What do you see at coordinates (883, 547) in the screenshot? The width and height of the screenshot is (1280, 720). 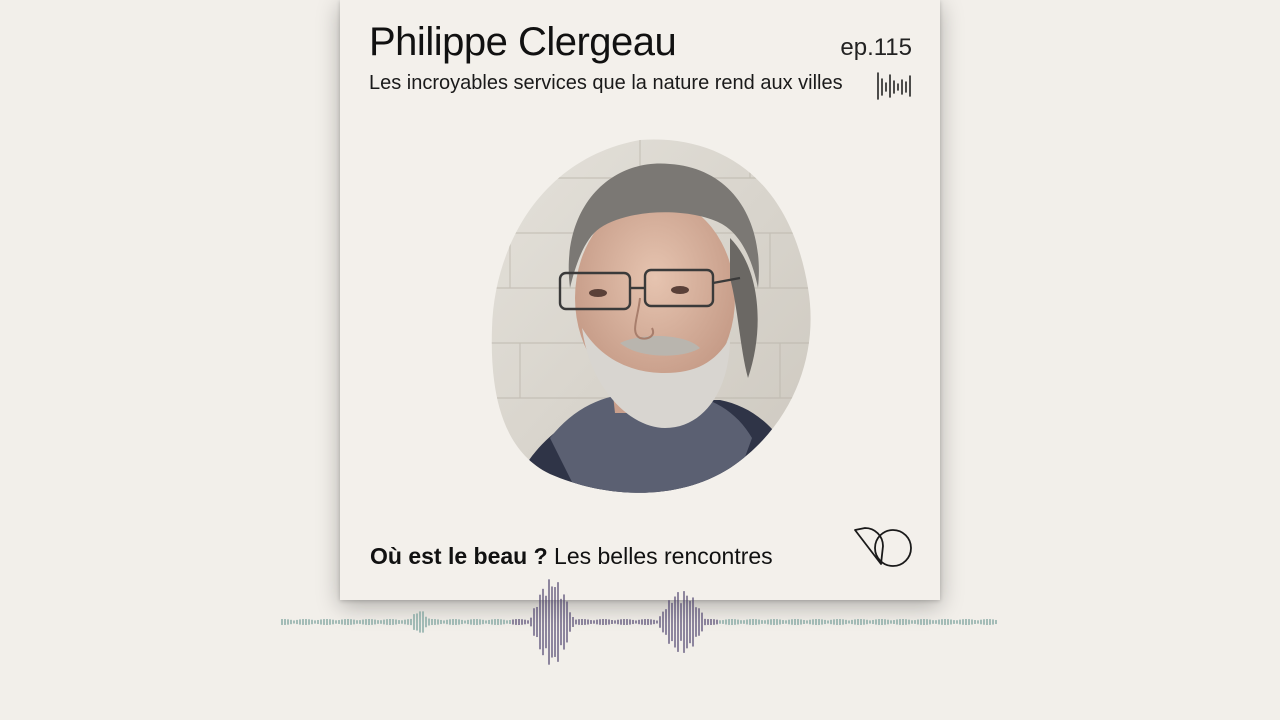 I see `show-logo-icon` at bounding box center [883, 547].